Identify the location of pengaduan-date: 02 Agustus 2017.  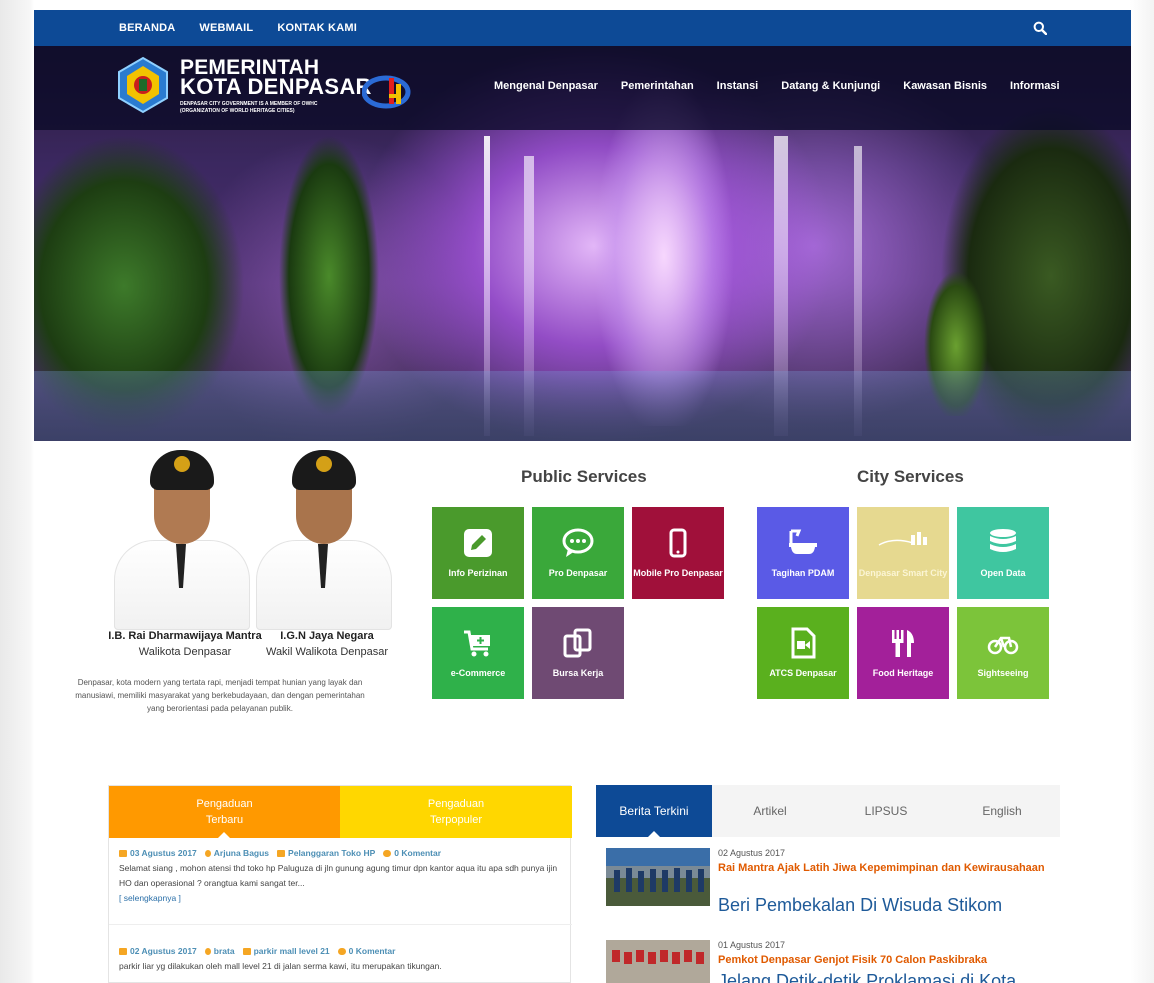
(163, 951).